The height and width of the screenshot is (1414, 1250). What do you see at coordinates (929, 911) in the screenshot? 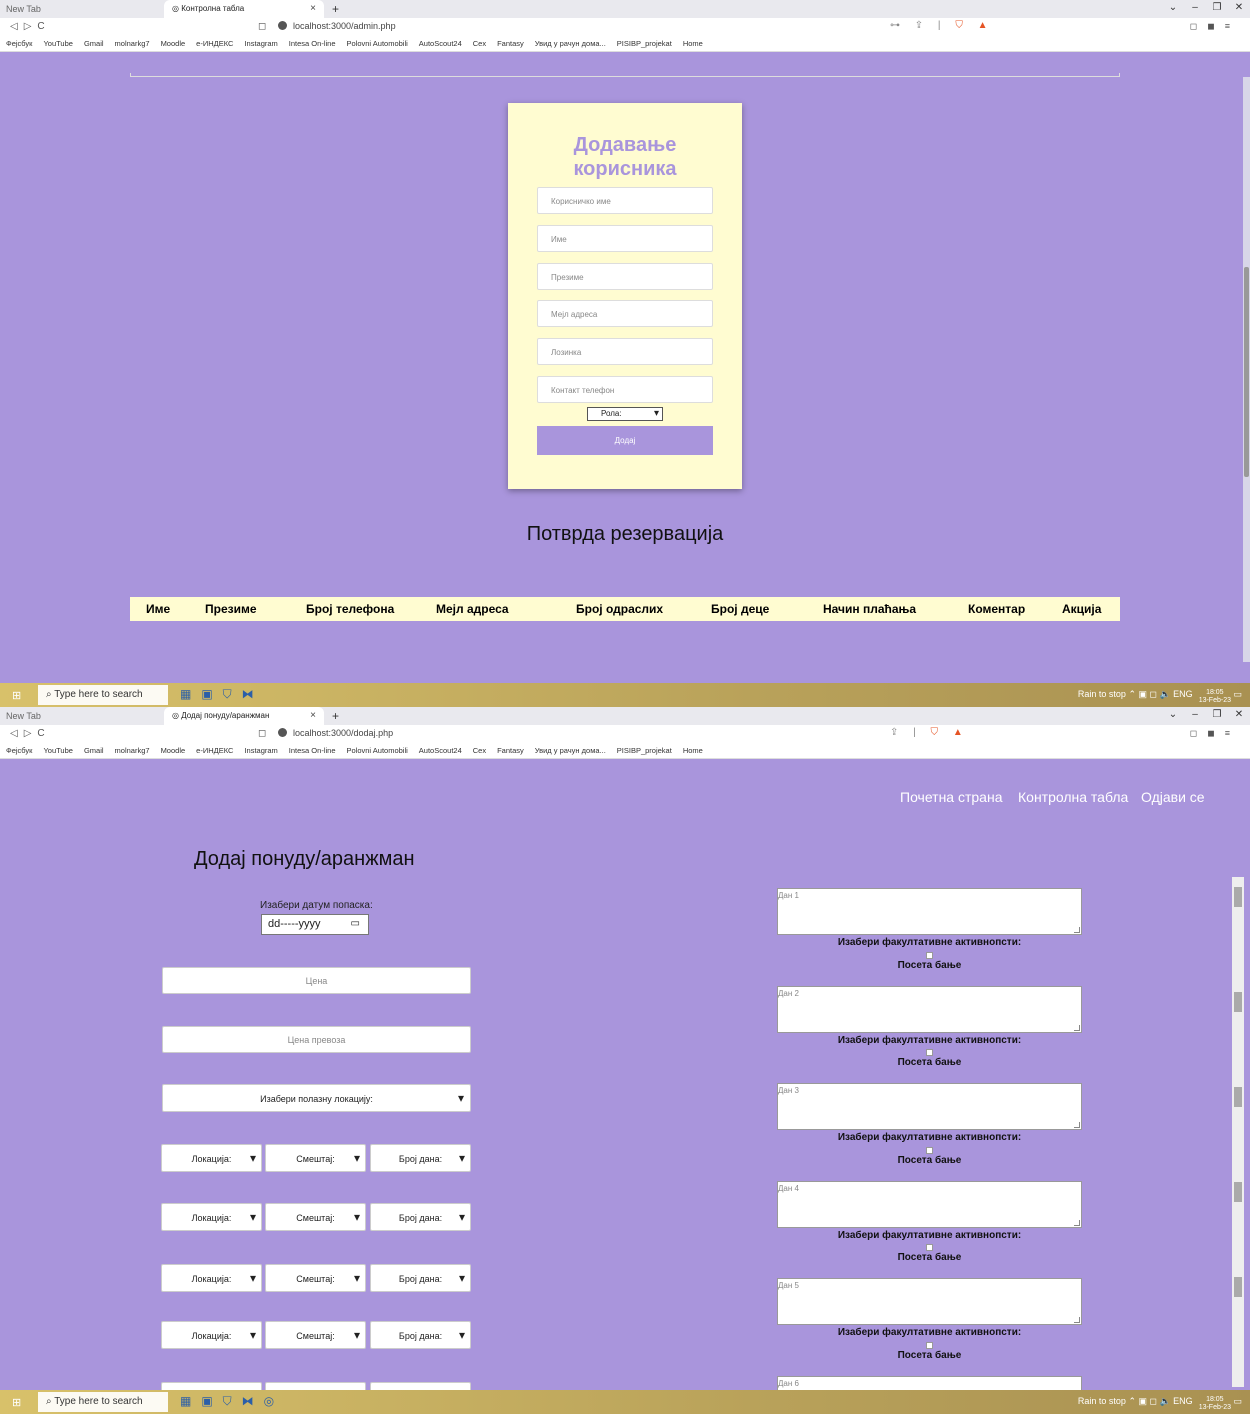
I see `day-textarea: Дан 1` at bounding box center [929, 911].